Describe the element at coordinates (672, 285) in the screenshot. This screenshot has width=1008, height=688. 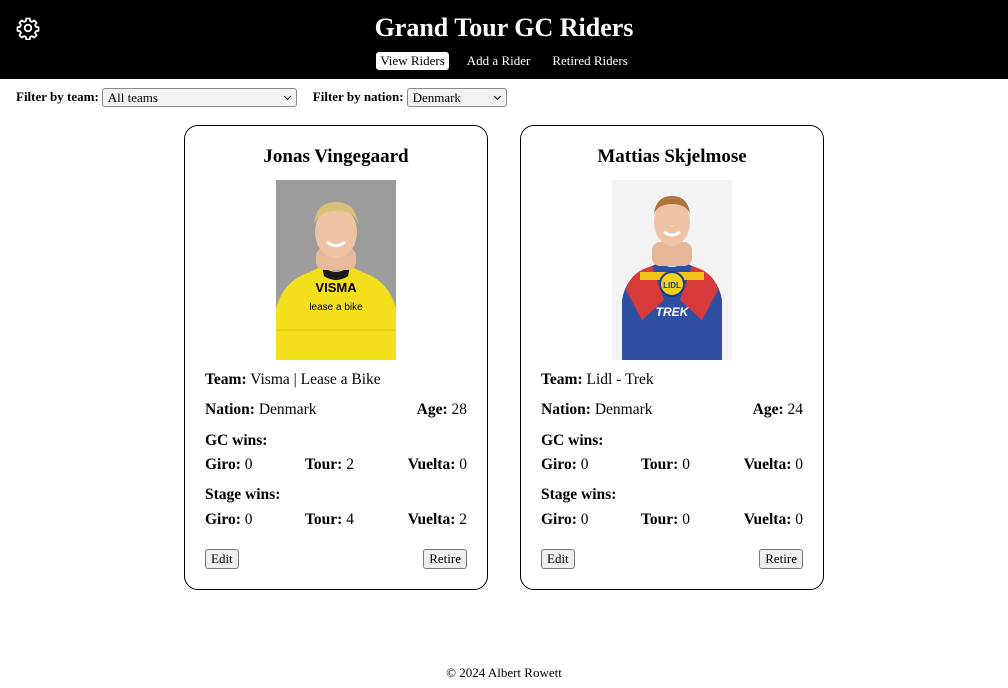
I see `jersey-sponsor: LIDL` at that location.